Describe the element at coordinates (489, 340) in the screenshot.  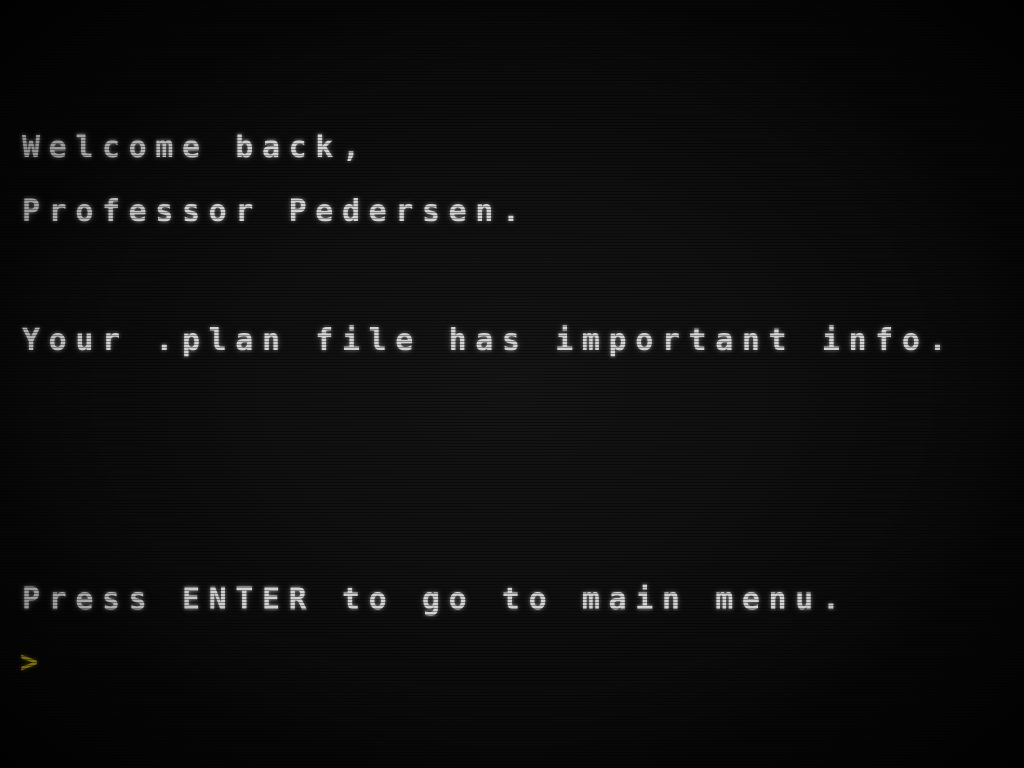
I see `plan-file-notice: Your .plan file has important info.` at that location.